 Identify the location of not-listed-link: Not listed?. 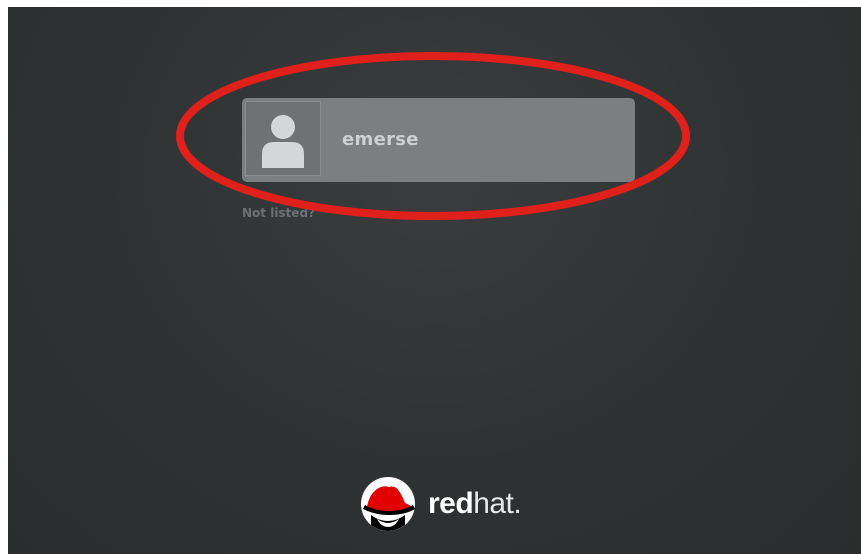
(278, 213).